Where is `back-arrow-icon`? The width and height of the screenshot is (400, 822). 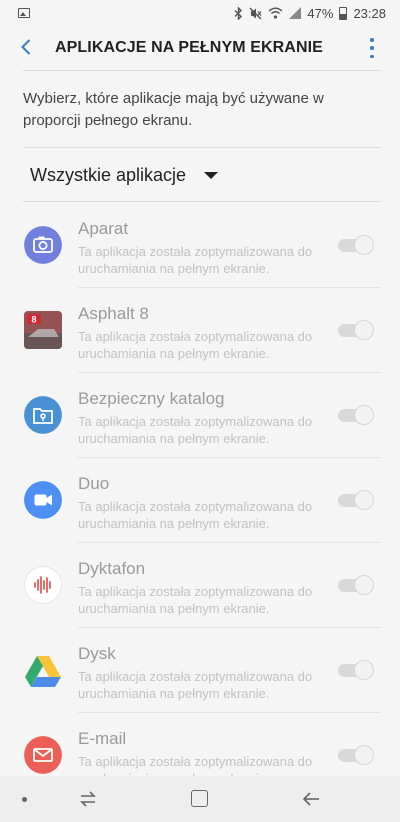
back-arrow-icon is located at coordinates (26, 47).